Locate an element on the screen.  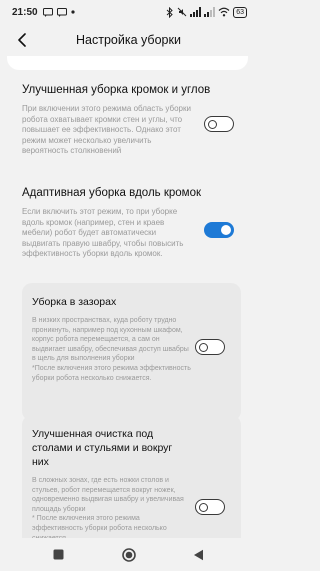
home-circle-icon is located at coordinates (128, 554).